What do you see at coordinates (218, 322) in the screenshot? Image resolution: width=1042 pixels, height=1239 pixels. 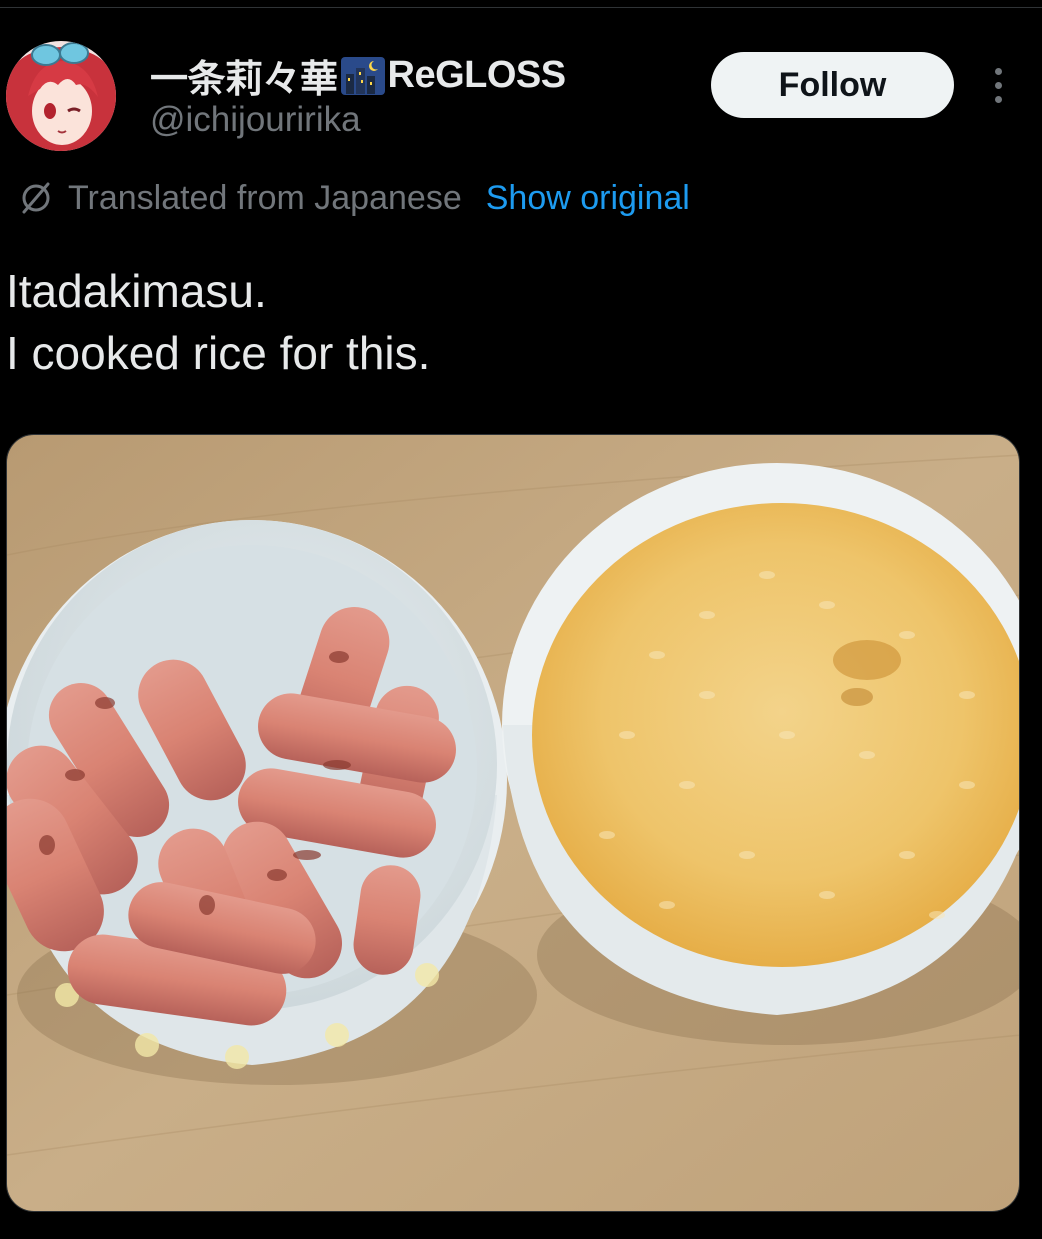 I see `tweet-text: Itadakimasu. I cooked rice for this.` at bounding box center [218, 322].